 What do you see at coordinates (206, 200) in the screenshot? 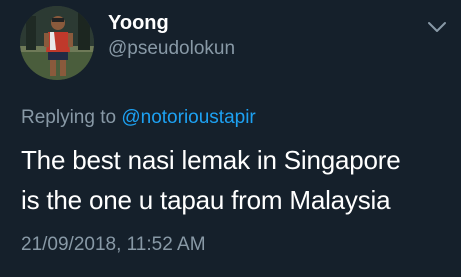
I see `tweet-text-line: is the one u tapau from Malaysia` at bounding box center [206, 200].